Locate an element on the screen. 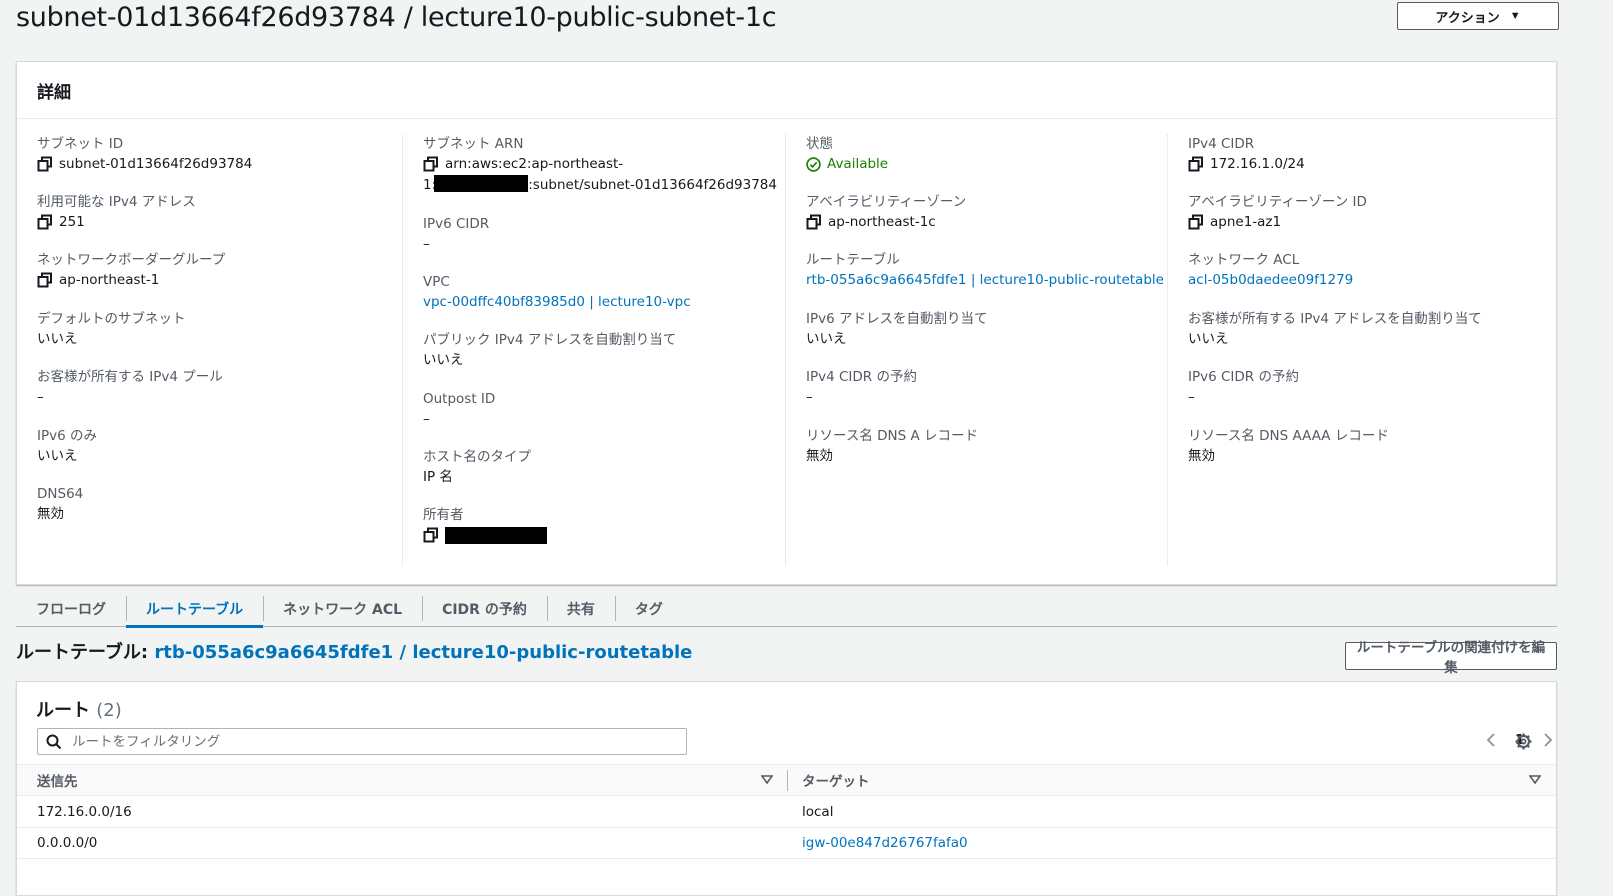 Image resolution: width=1613 pixels, height=896 pixels. ipv6-only-value: いいえ is located at coordinates (57, 456).